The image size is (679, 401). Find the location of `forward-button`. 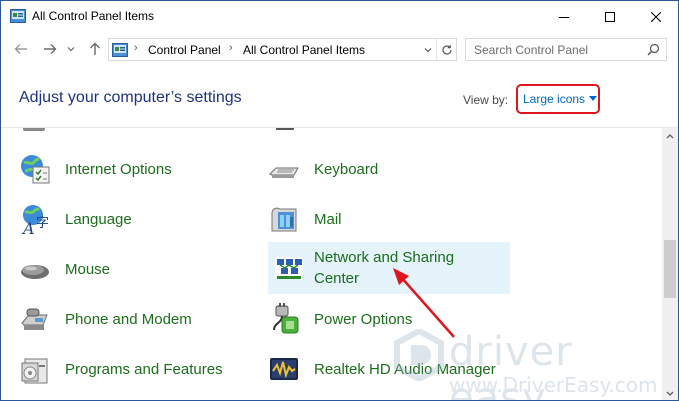

forward-button is located at coordinates (50, 49).